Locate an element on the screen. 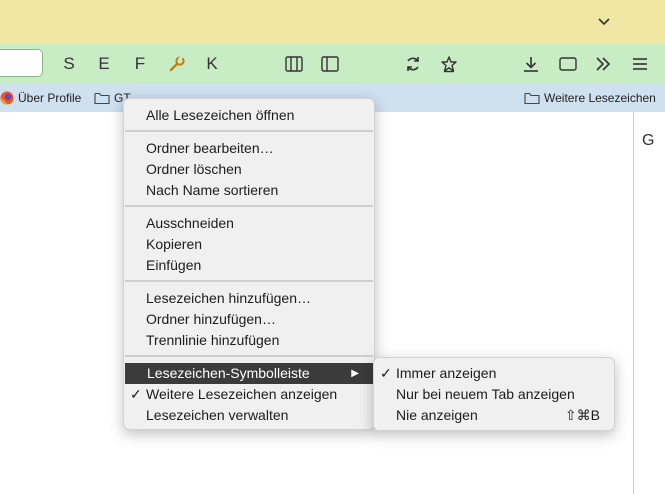  toolbar-button-s: S is located at coordinates (69, 64).